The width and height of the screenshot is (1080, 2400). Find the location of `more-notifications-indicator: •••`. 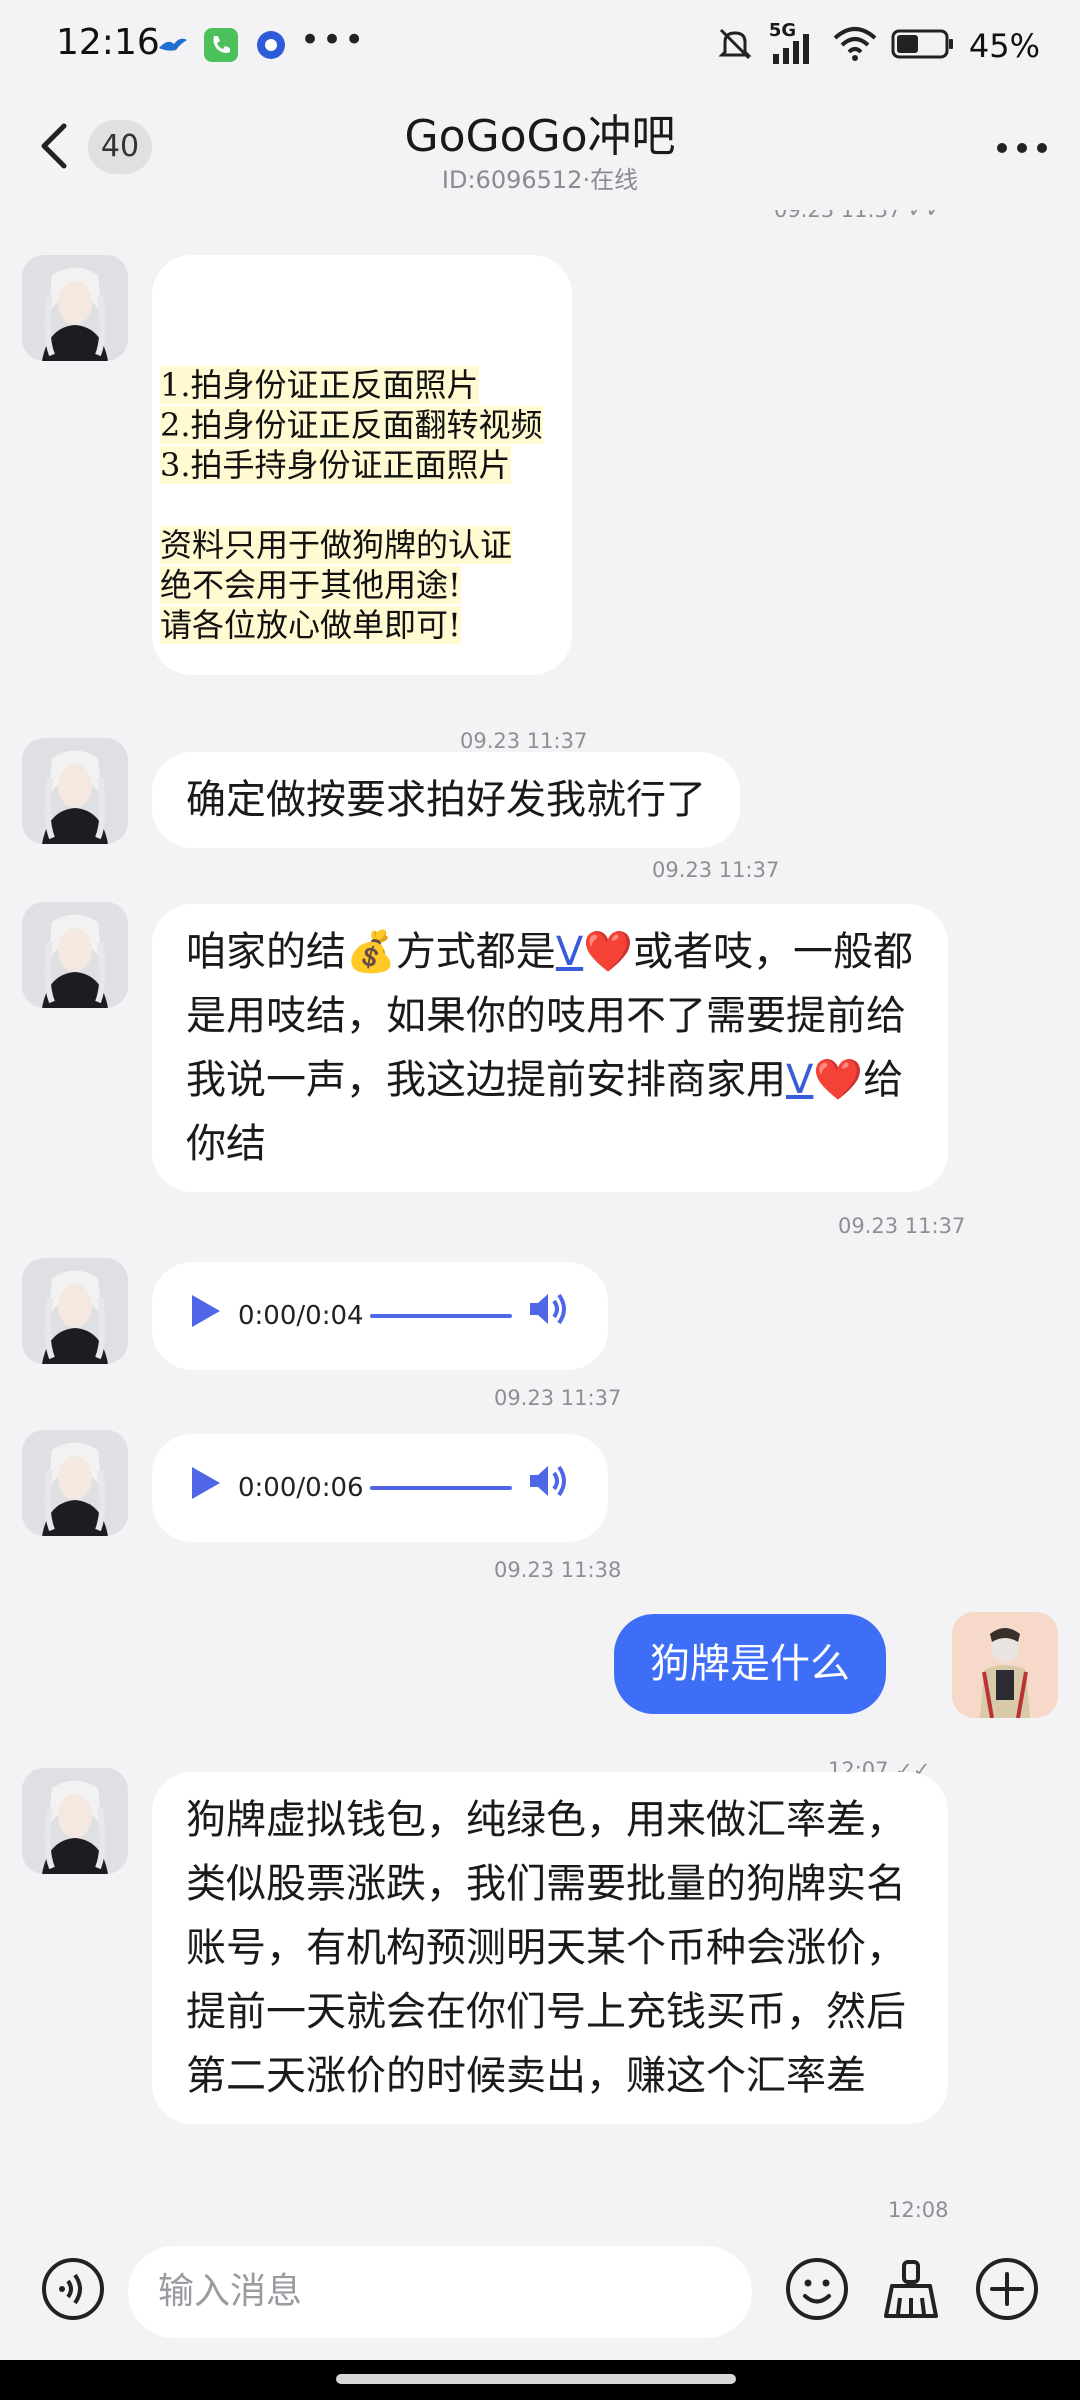

more-notifications-indicator: ••• is located at coordinates (333, 40).